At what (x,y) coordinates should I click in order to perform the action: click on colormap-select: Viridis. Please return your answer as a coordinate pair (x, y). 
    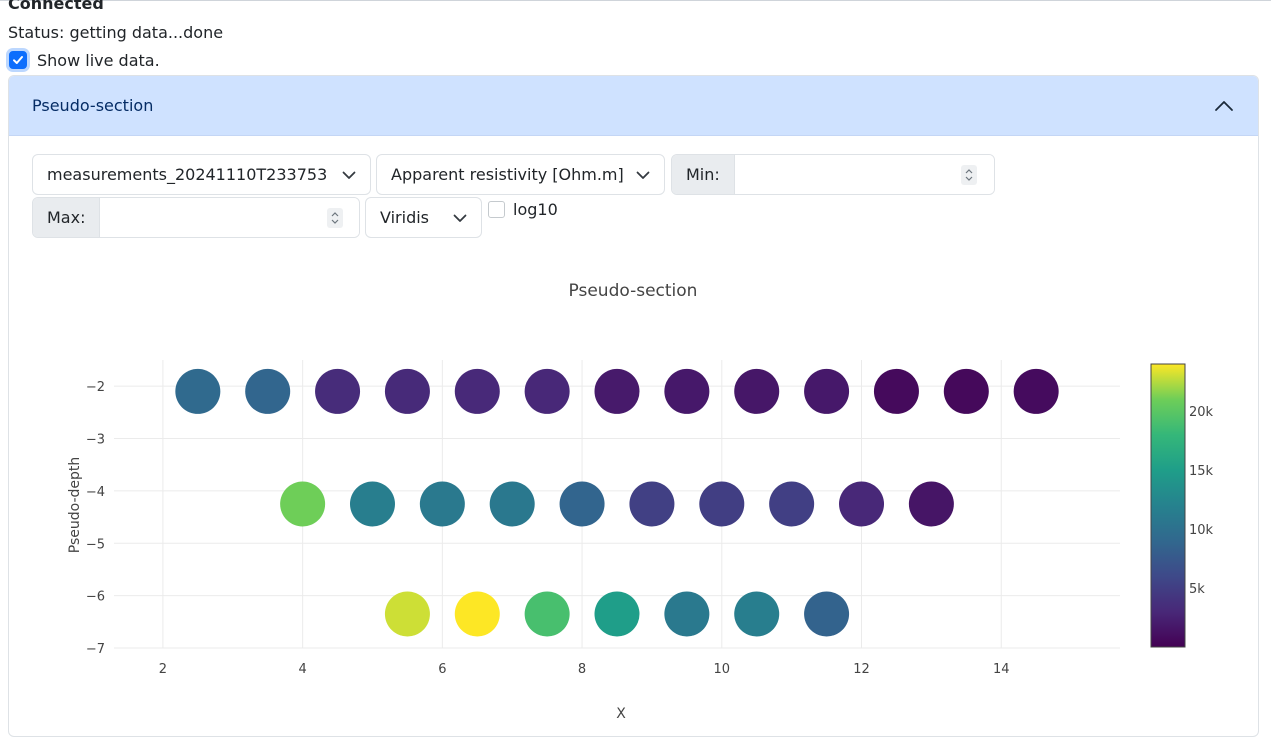
    Looking at the image, I should click on (423, 217).